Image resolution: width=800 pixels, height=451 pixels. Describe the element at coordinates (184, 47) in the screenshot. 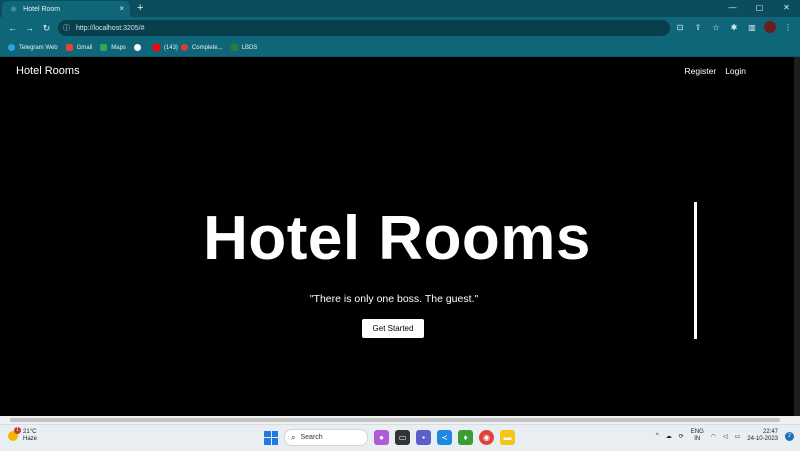

I see `record-dot-icon` at that location.